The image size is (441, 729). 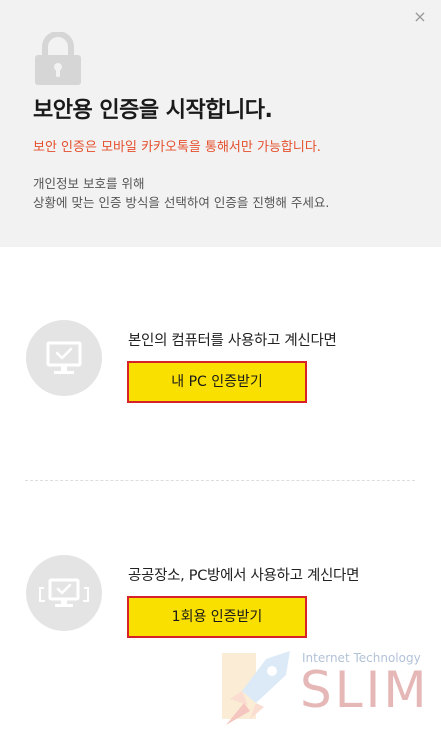 What do you see at coordinates (181, 202) in the screenshot?
I see `description-line-2: 상황에 맞는 인증 방식을 선택하여 인증을 진행해 주세요.` at bounding box center [181, 202].